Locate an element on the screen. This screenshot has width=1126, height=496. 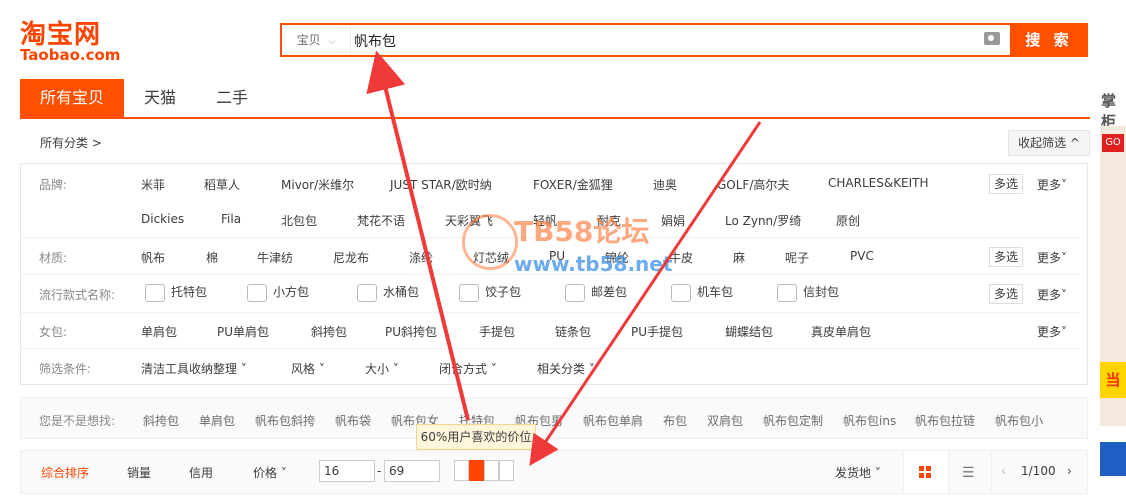
arrow-to-price-bar is located at coordinates (645, 293).